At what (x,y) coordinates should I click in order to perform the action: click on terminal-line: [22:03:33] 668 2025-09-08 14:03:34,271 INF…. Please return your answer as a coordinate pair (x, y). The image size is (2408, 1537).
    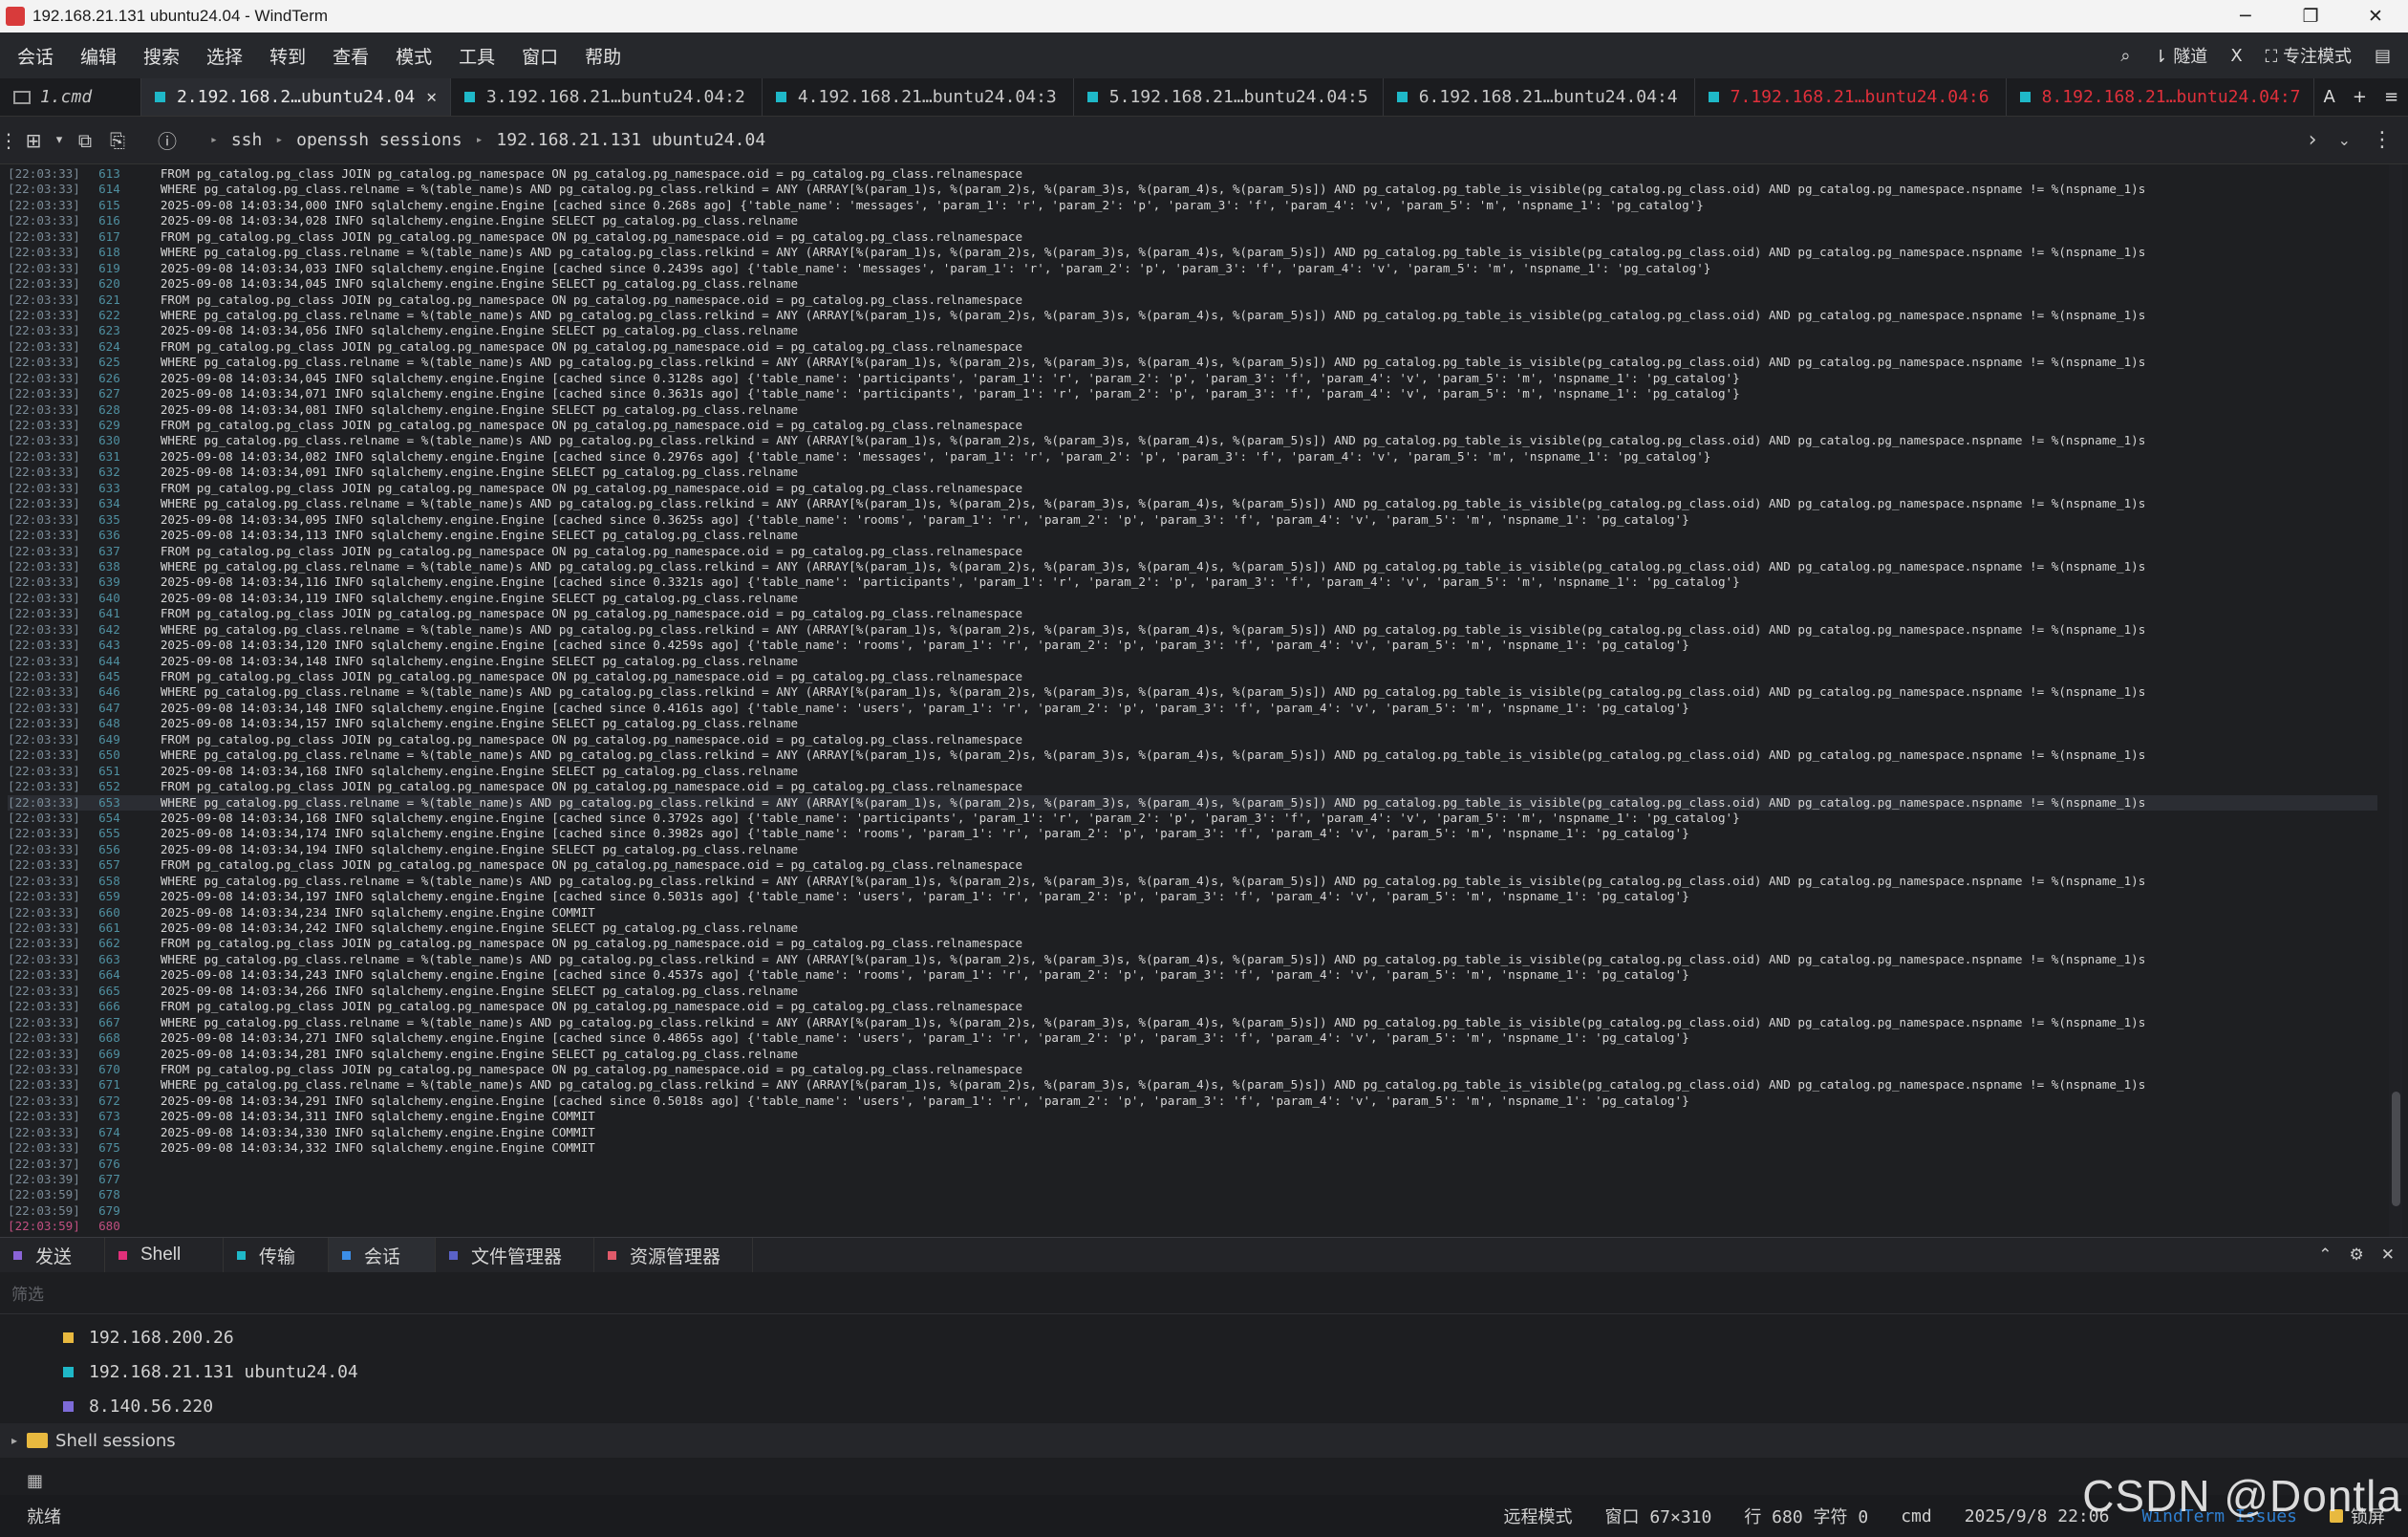
    Looking at the image, I should click on (1193, 1038).